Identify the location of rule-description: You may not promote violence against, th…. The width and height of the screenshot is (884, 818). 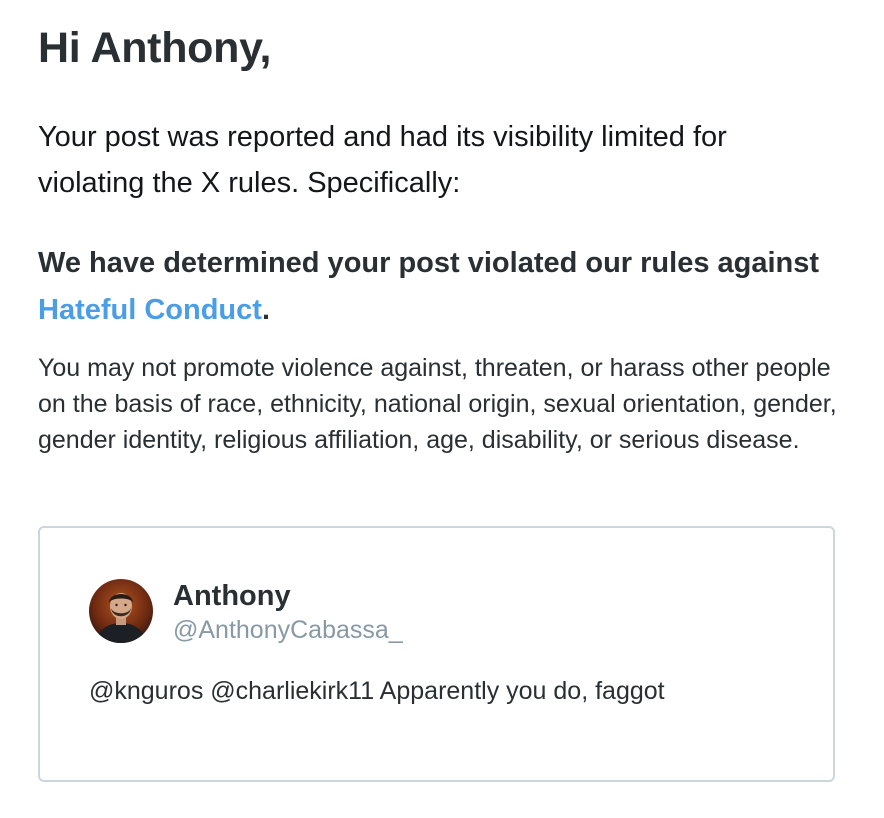
(437, 404).